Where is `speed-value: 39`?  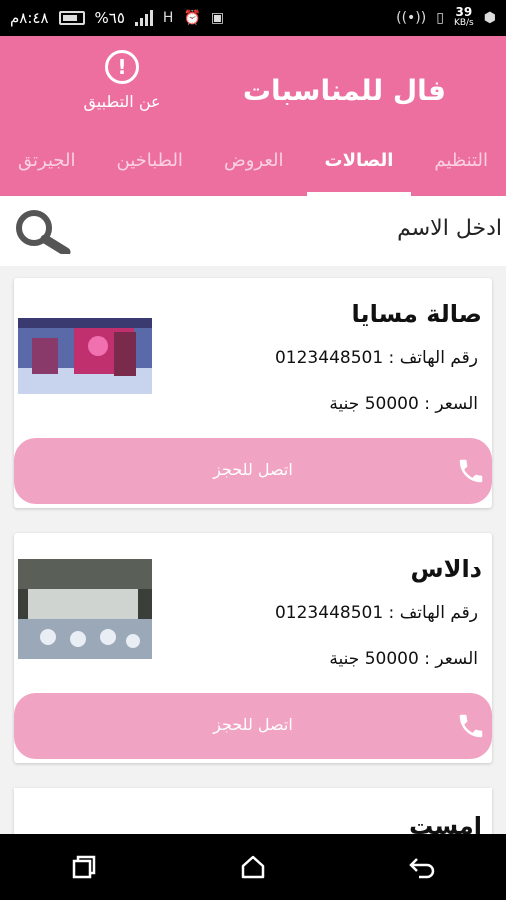 speed-value: 39 is located at coordinates (464, 12).